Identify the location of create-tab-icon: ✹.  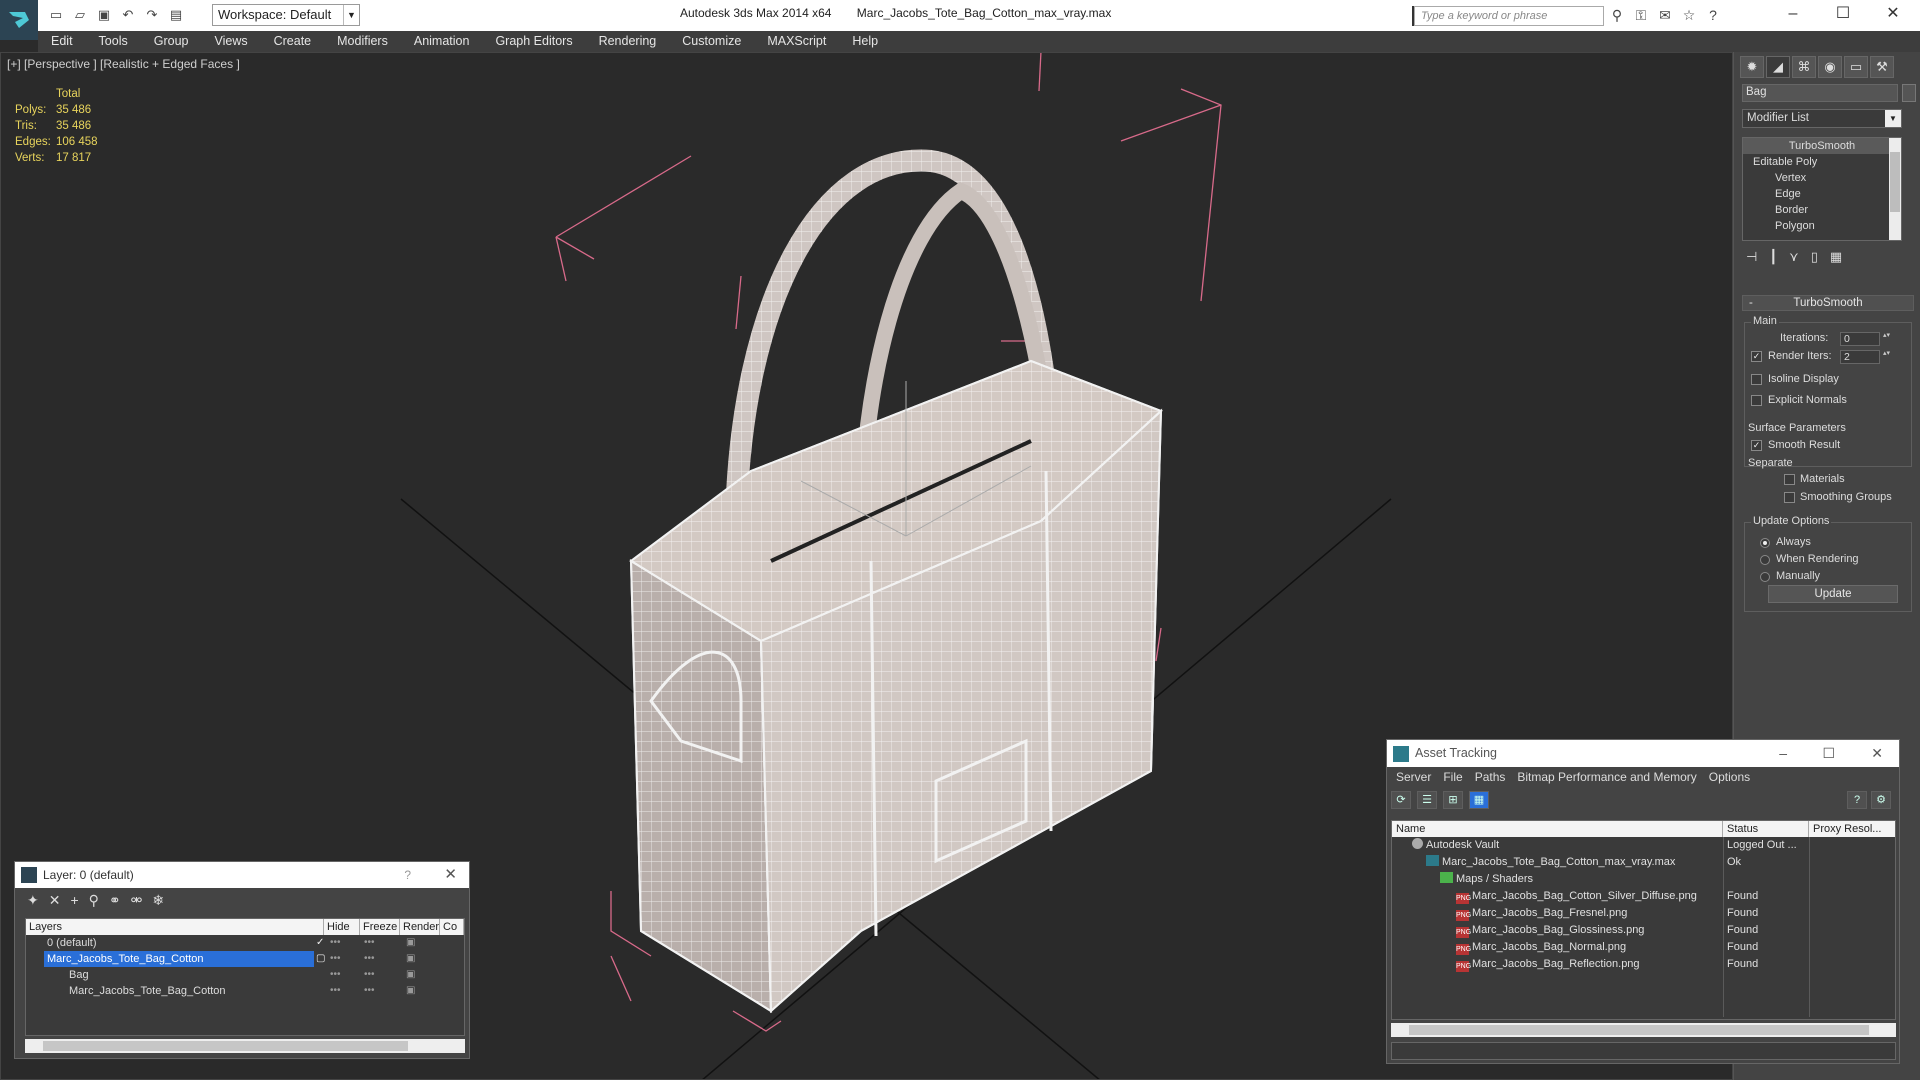
(1752, 67).